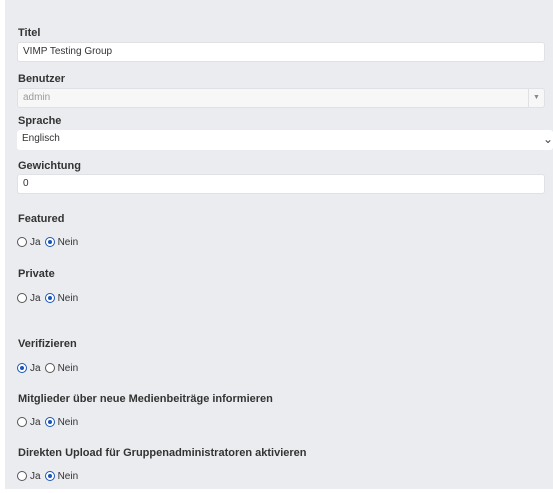 The image size is (553, 493). I want to click on private-radio-group: Ja Nein, so click(49, 298).